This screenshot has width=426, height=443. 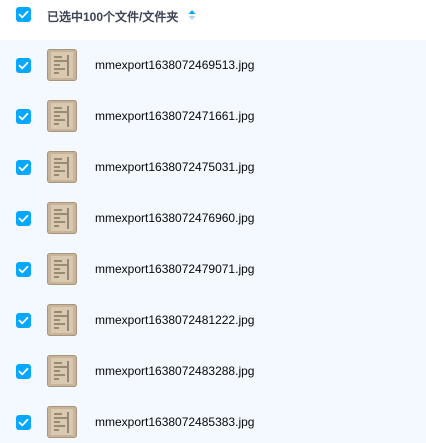 I want to click on file-name: mmexport1638072471661.jpg, so click(x=175, y=116).